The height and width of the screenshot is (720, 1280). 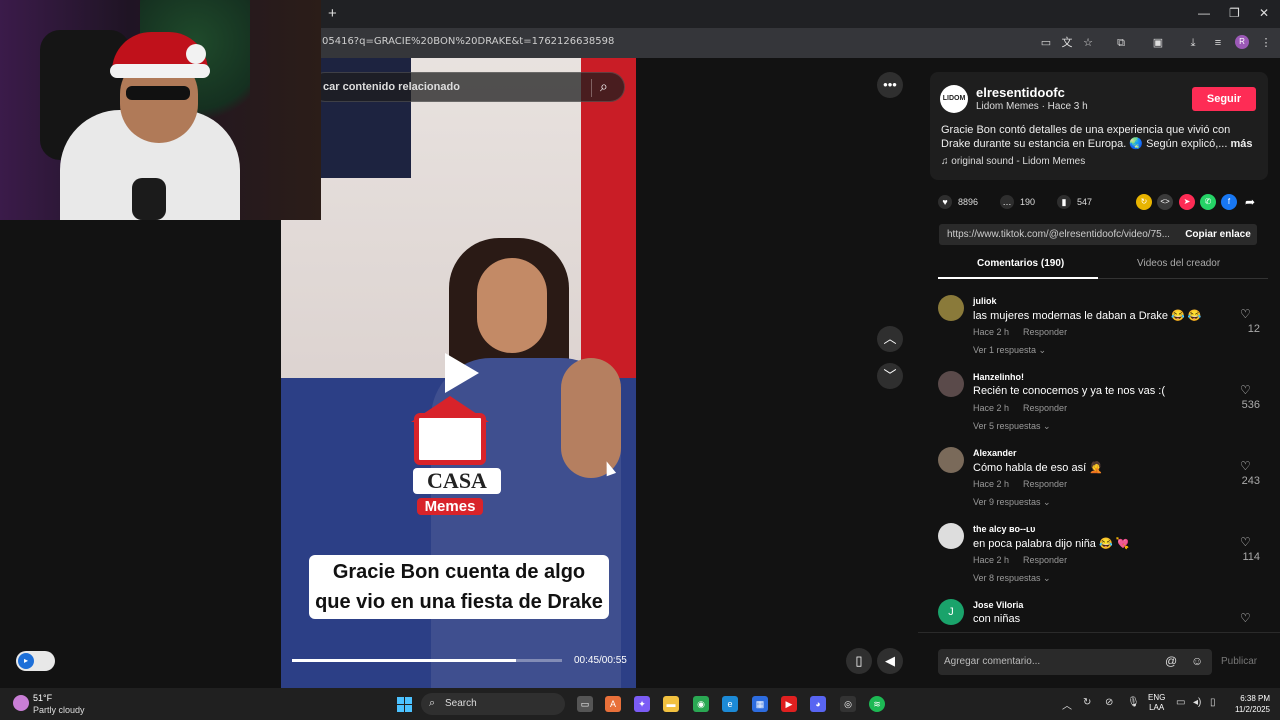 What do you see at coordinates (467, 87) in the screenshot?
I see `related-search-box: car contenido relacionado ⌕` at bounding box center [467, 87].